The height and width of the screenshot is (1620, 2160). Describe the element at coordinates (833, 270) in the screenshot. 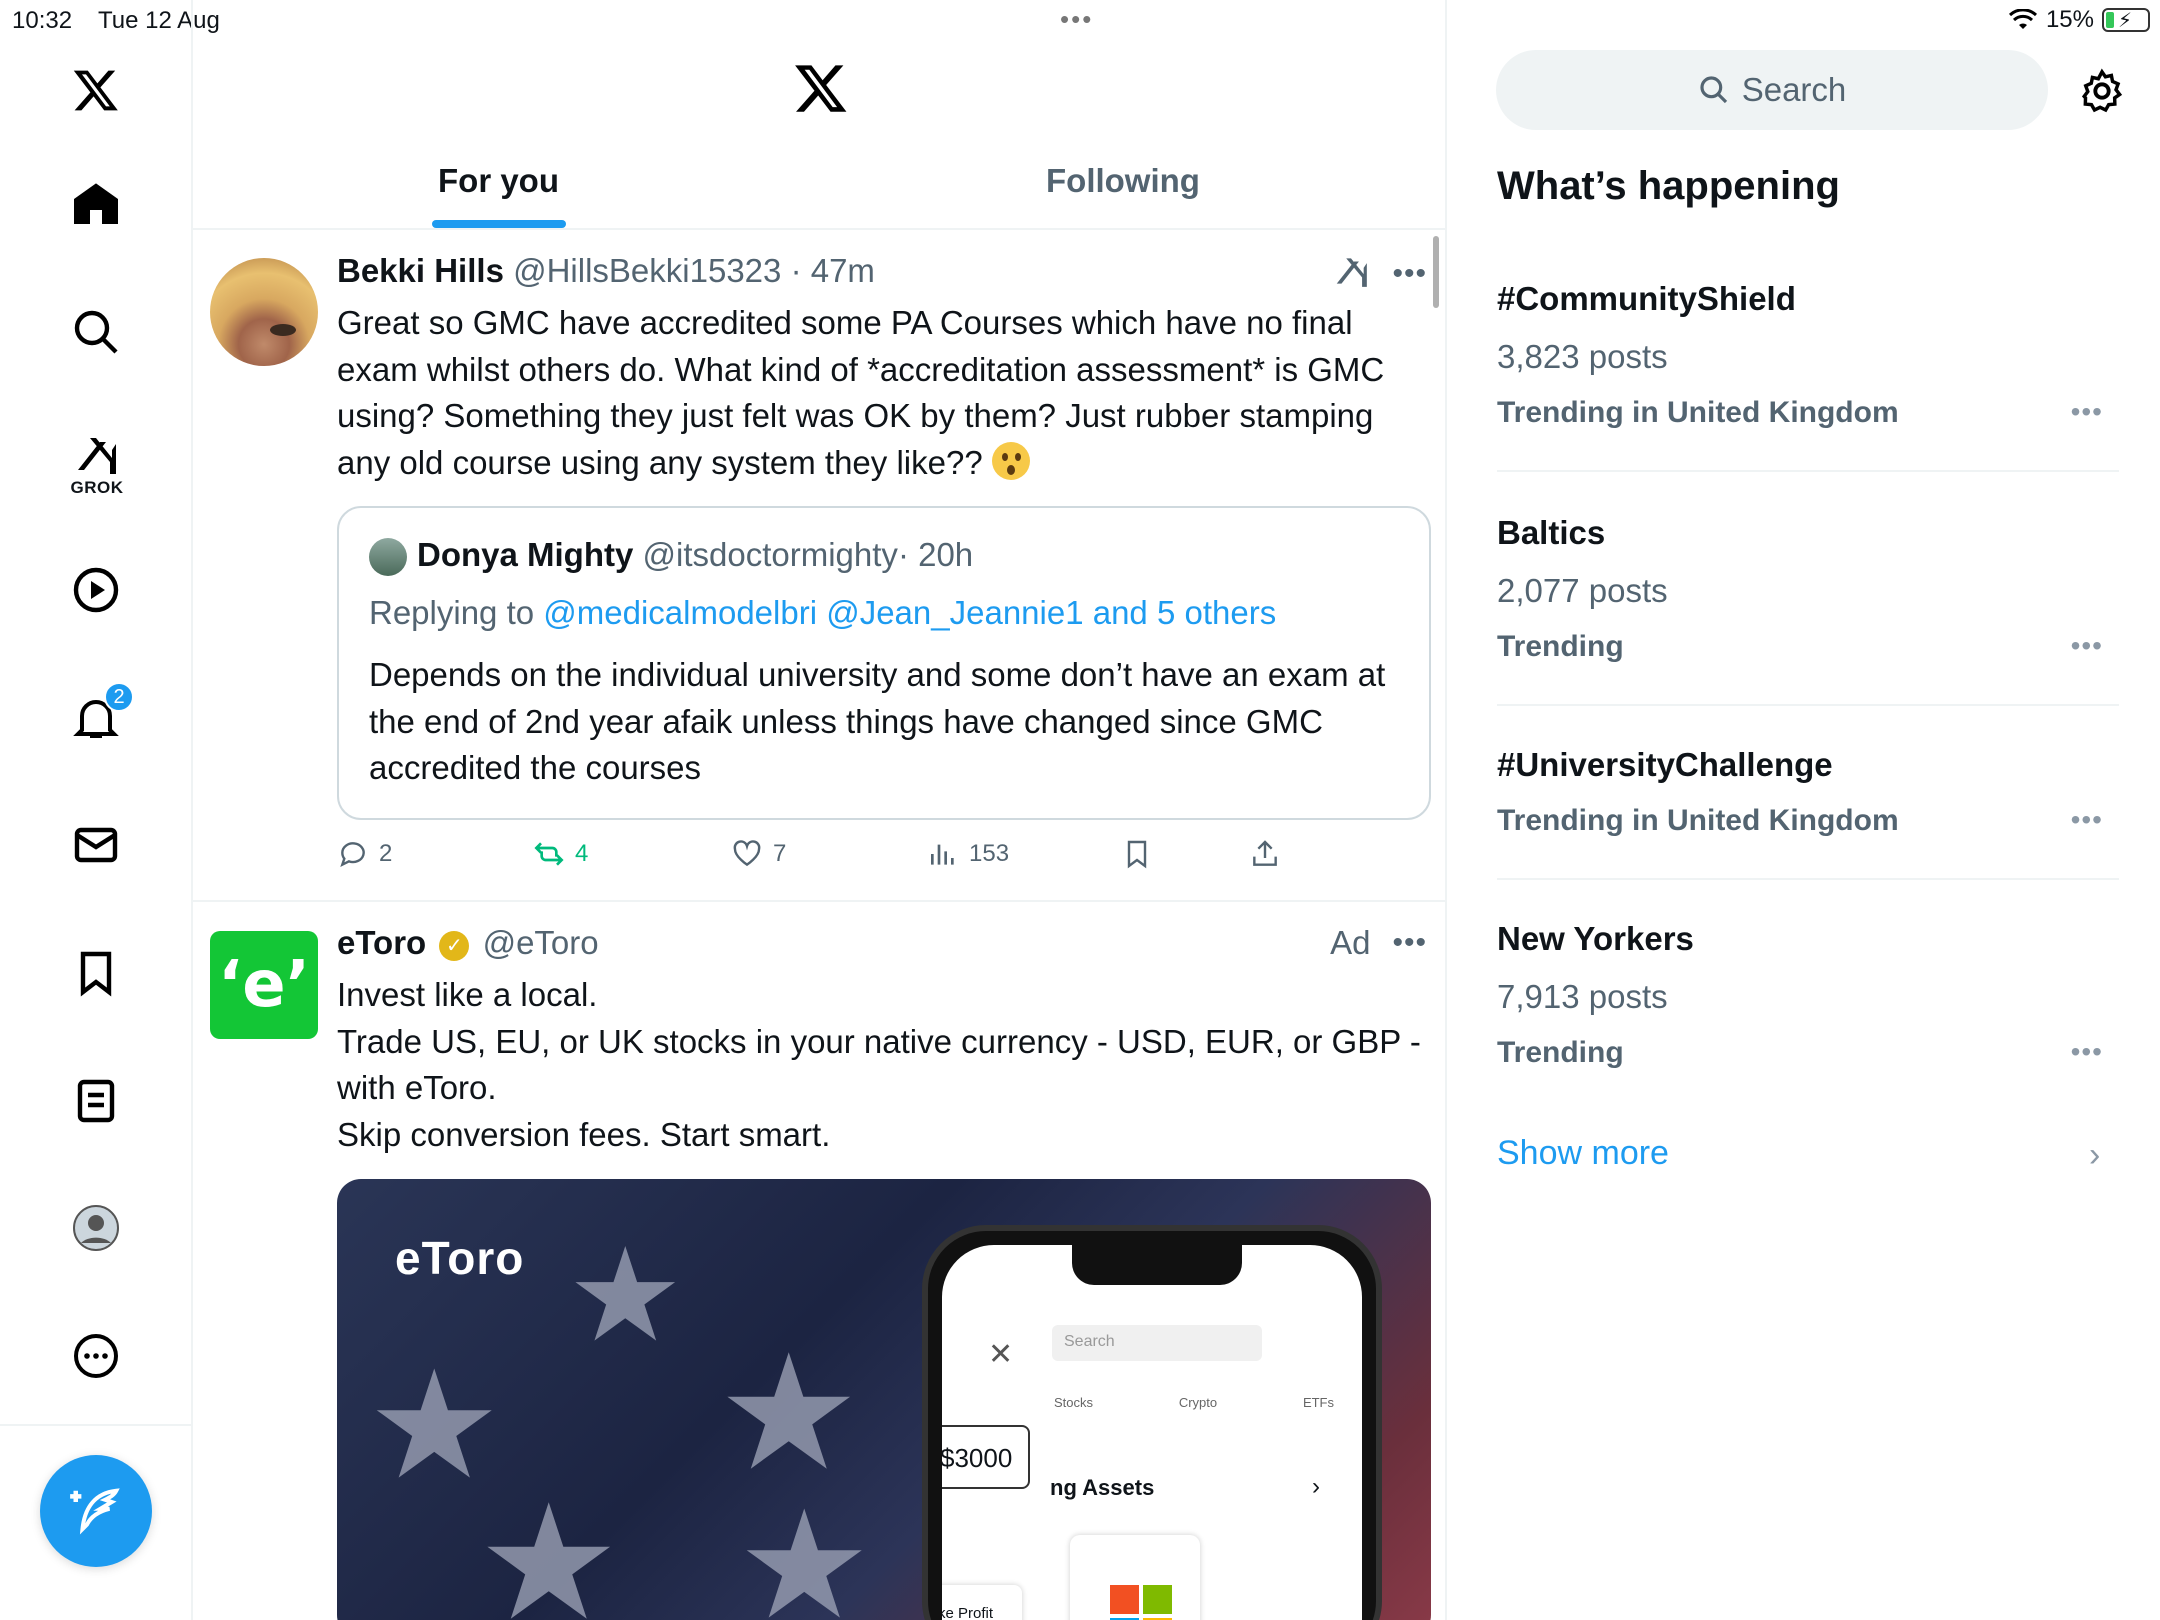

I see `tweet-time: · 47m` at that location.